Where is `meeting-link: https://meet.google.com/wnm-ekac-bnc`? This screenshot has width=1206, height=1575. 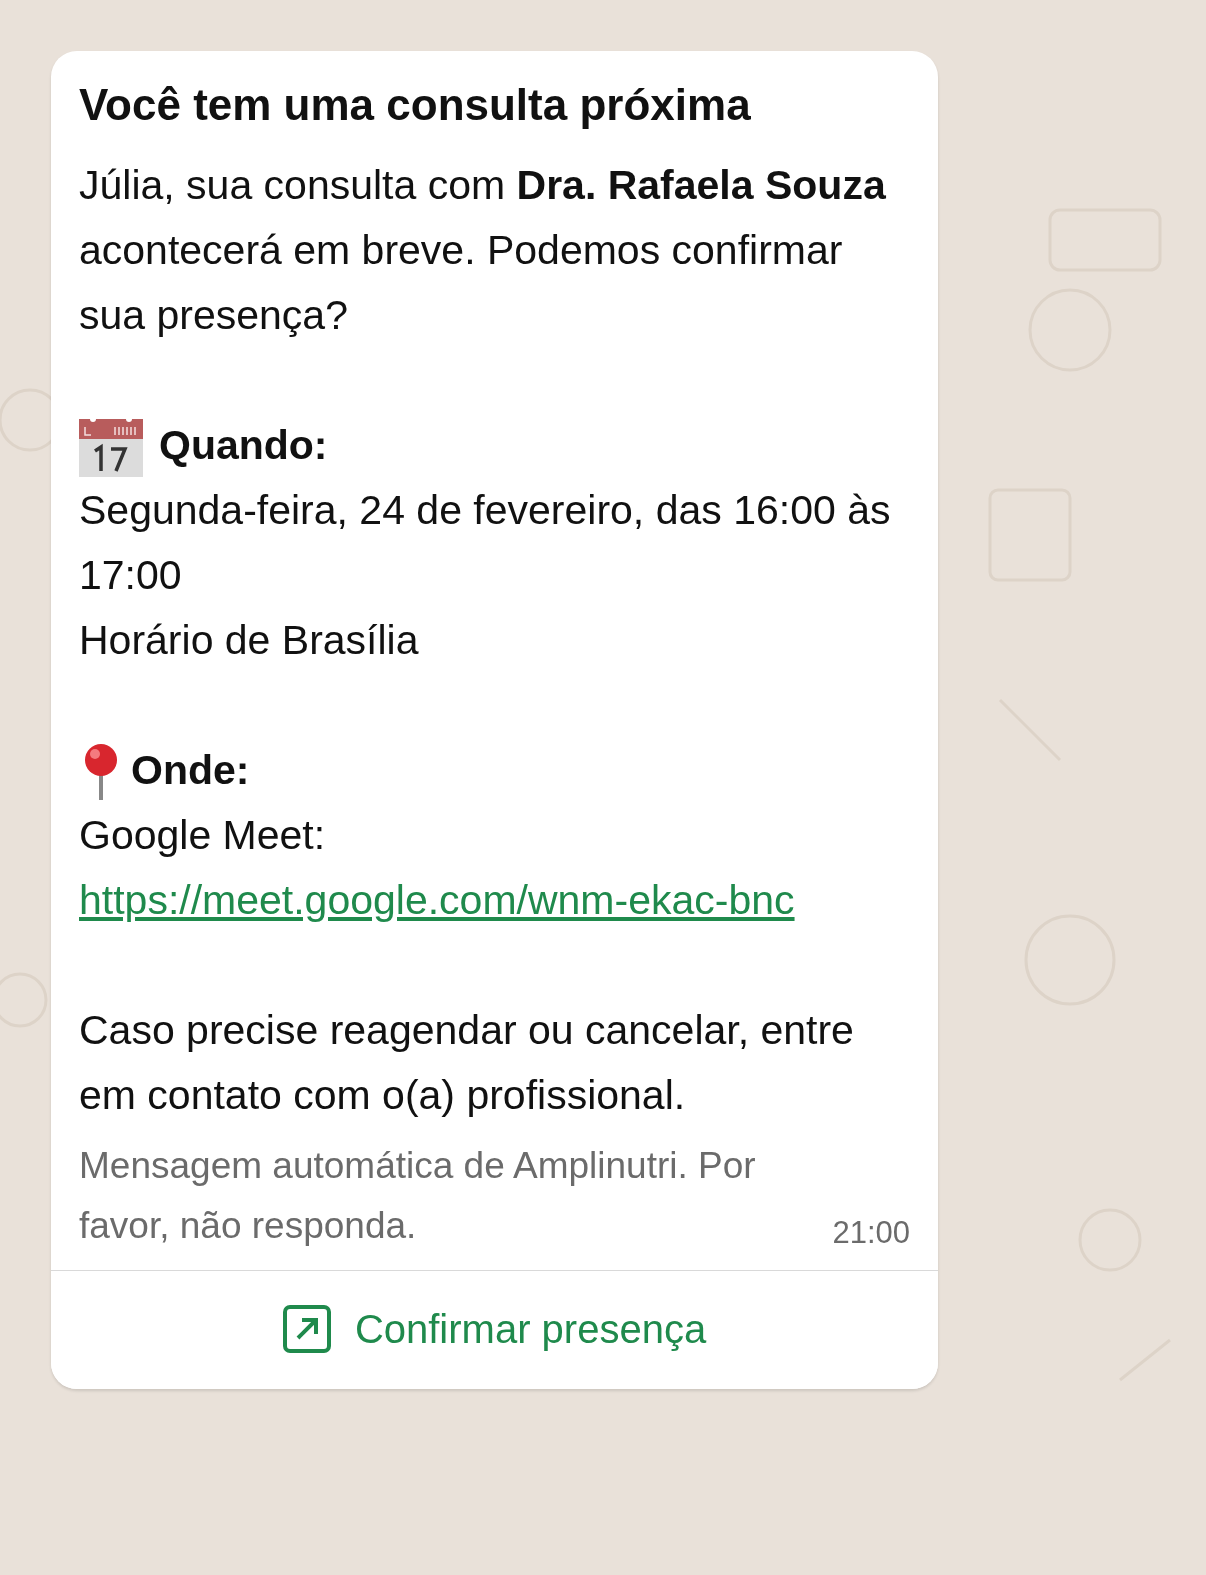 meeting-link: https://meet.google.com/wnm-ekac-bnc is located at coordinates (437, 900).